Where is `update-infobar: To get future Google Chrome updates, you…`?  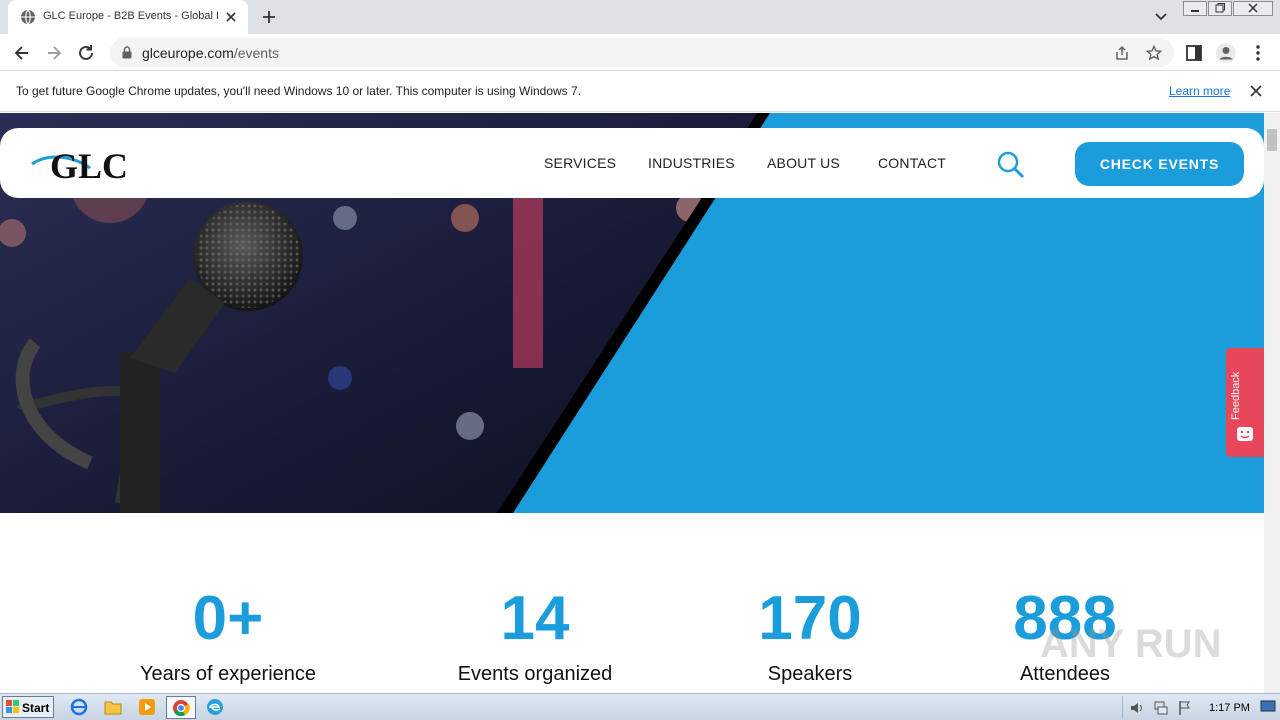
update-infobar: To get future Google Chrome updates, you… is located at coordinates (640, 92).